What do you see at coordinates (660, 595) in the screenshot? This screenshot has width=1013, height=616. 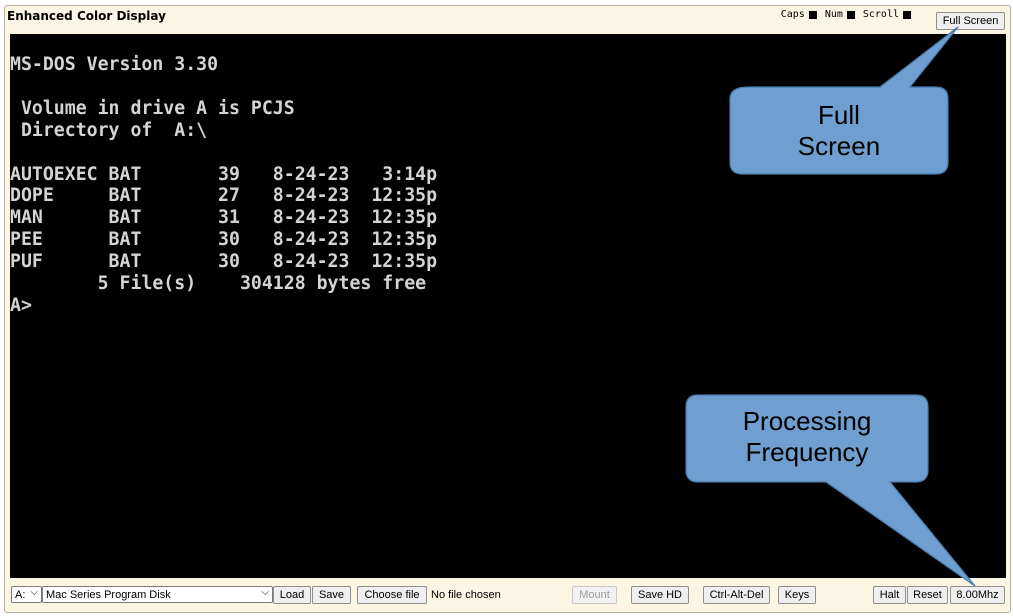 I see `save-hd-button: Save HD` at bounding box center [660, 595].